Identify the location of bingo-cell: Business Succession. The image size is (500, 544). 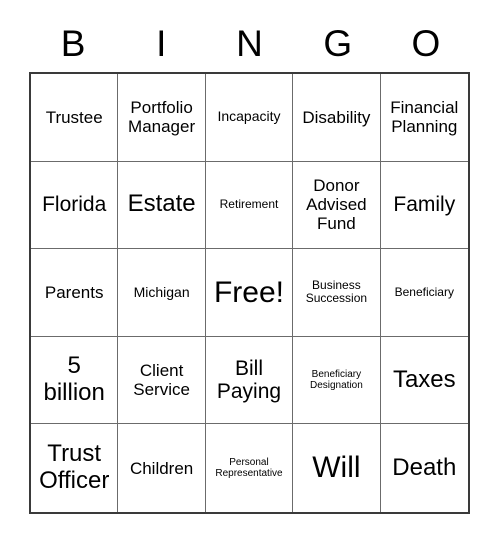
(337, 293).